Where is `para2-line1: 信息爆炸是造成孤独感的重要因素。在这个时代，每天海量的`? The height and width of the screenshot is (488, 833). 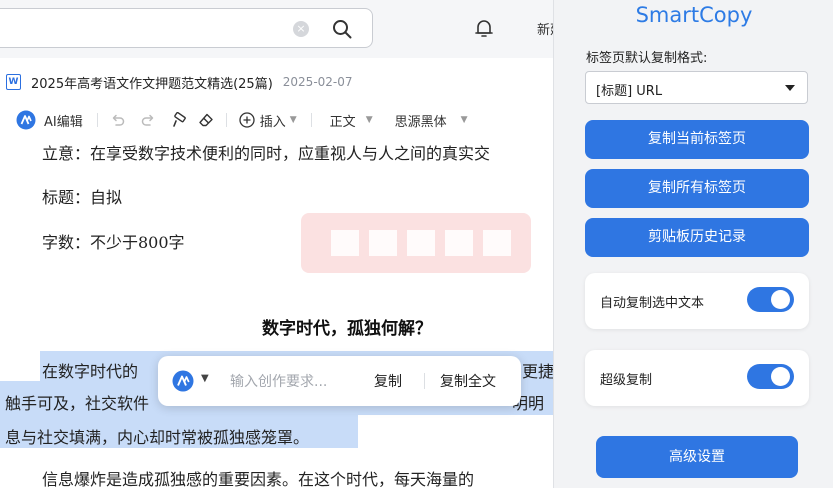 para2-line1: 信息爆炸是造成孤独感的重要因素。在这个时代，每天海量的 is located at coordinates (258, 479).